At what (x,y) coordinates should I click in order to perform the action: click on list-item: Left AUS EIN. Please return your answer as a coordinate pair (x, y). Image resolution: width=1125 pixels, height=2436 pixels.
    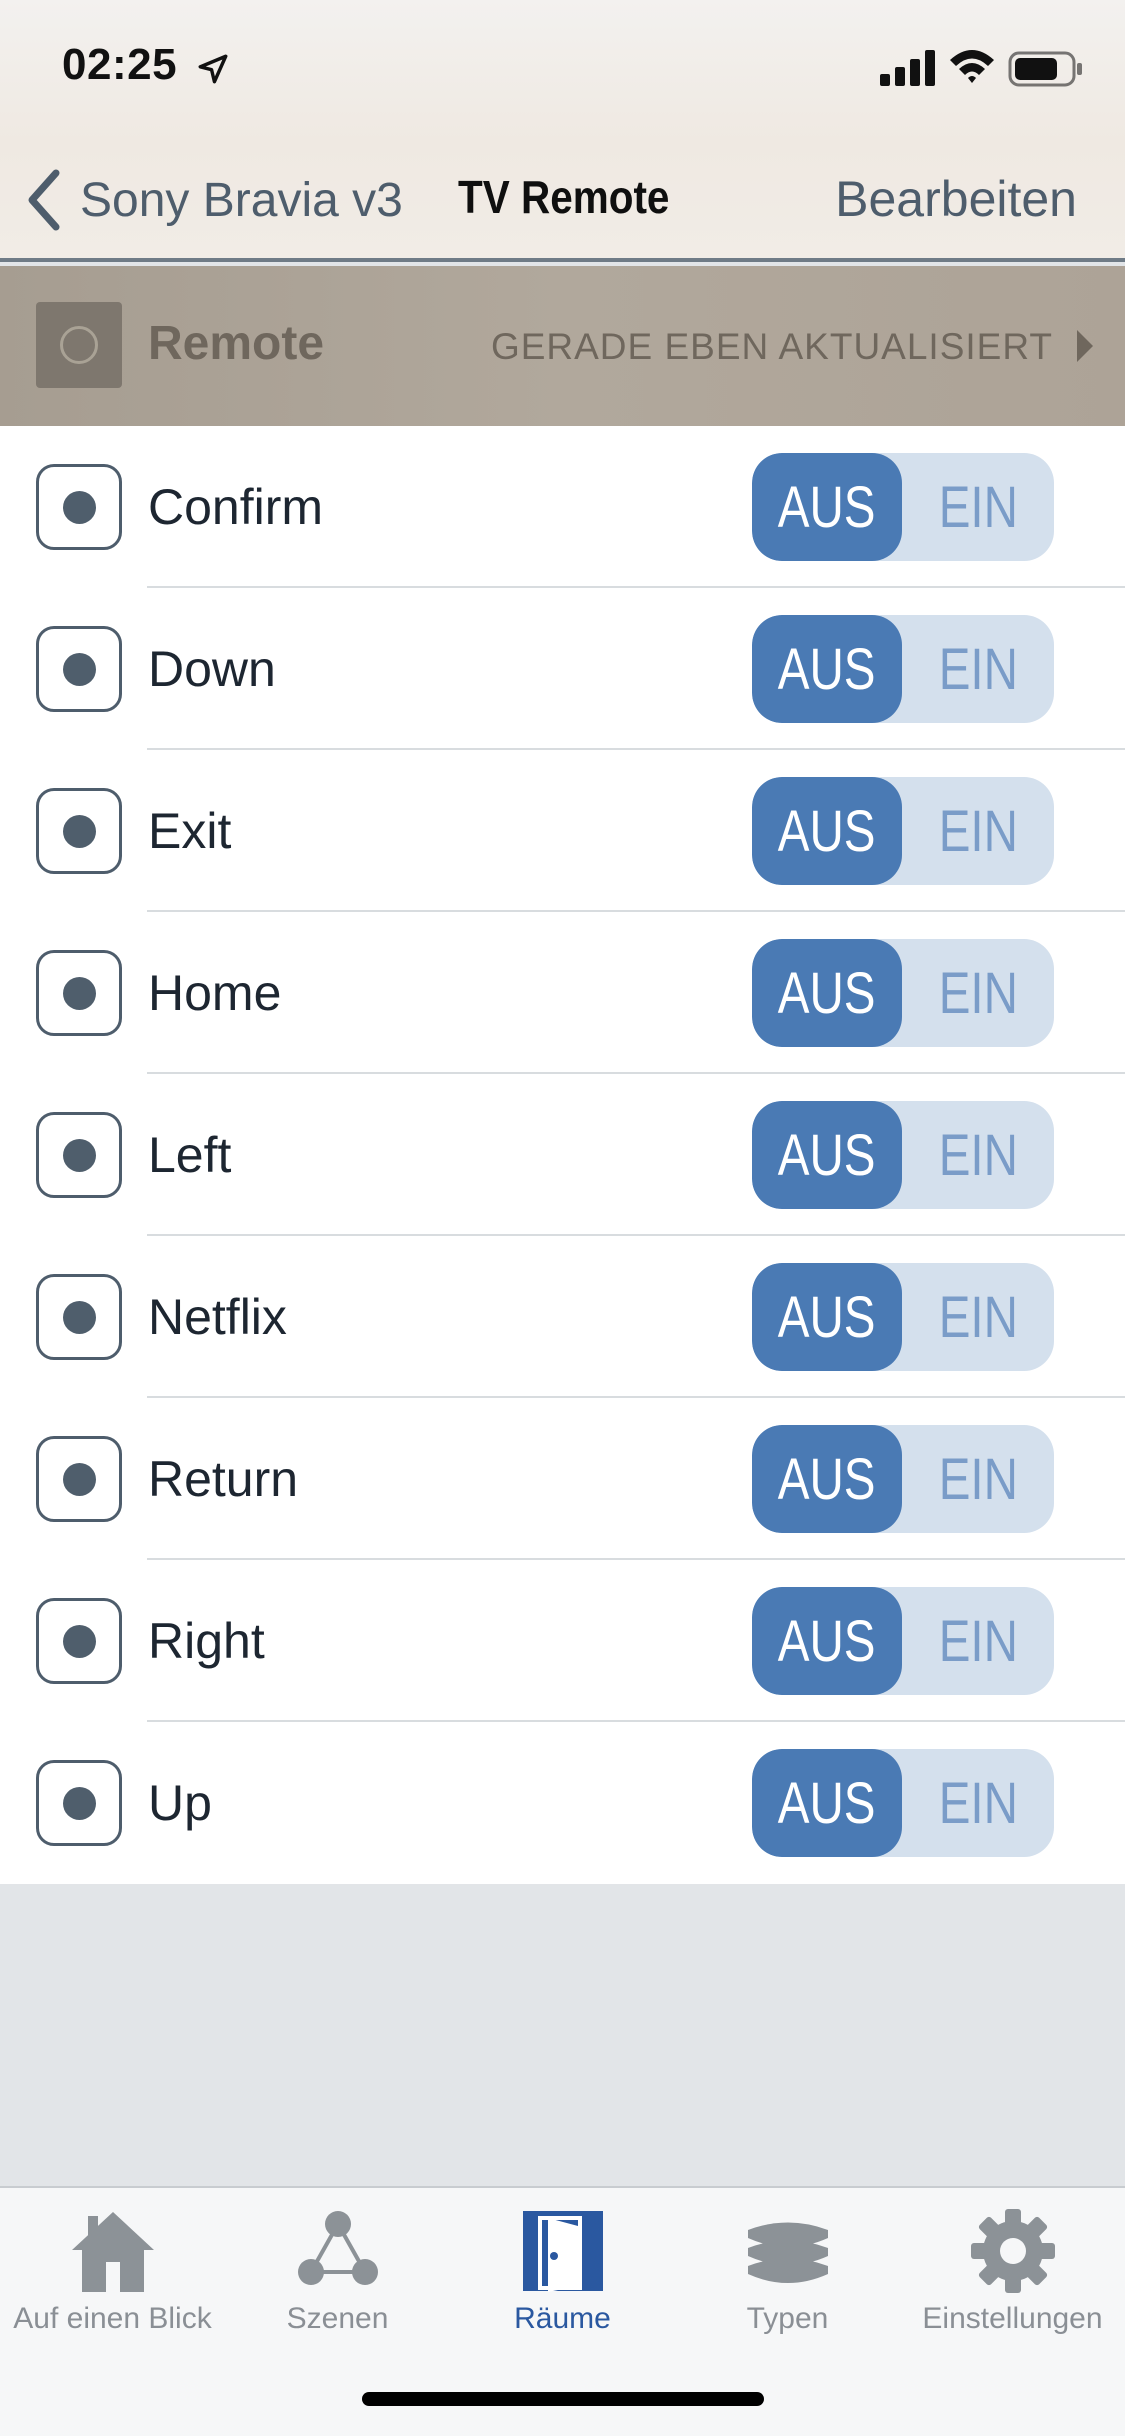
    Looking at the image, I should click on (562, 1155).